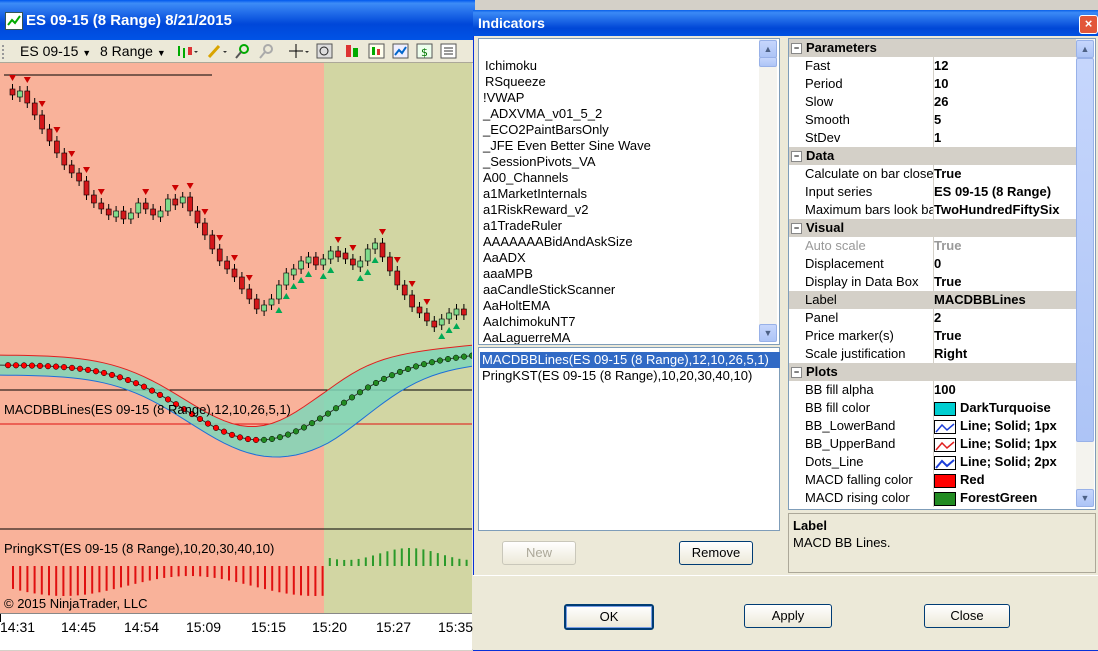 The width and height of the screenshot is (1098, 651). Describe the element at coordinates (933, 264) in the screenshot. I see `property-row-displacement: Displacement 0` at that location.